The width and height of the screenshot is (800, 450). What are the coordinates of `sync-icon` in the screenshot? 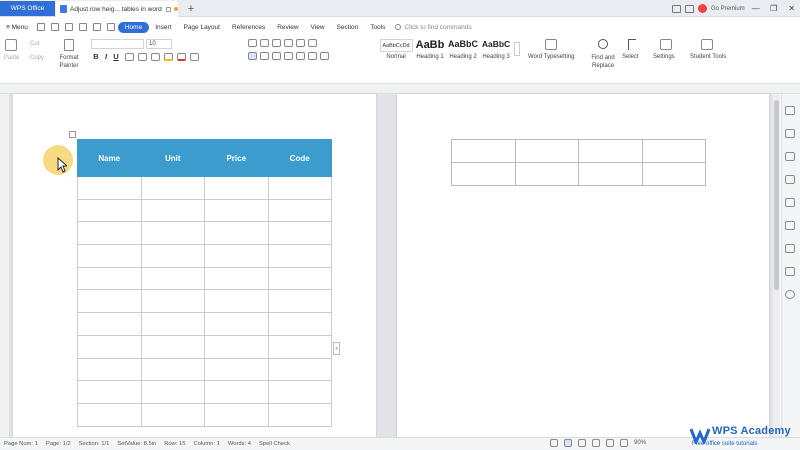 It's located at (689, 8).